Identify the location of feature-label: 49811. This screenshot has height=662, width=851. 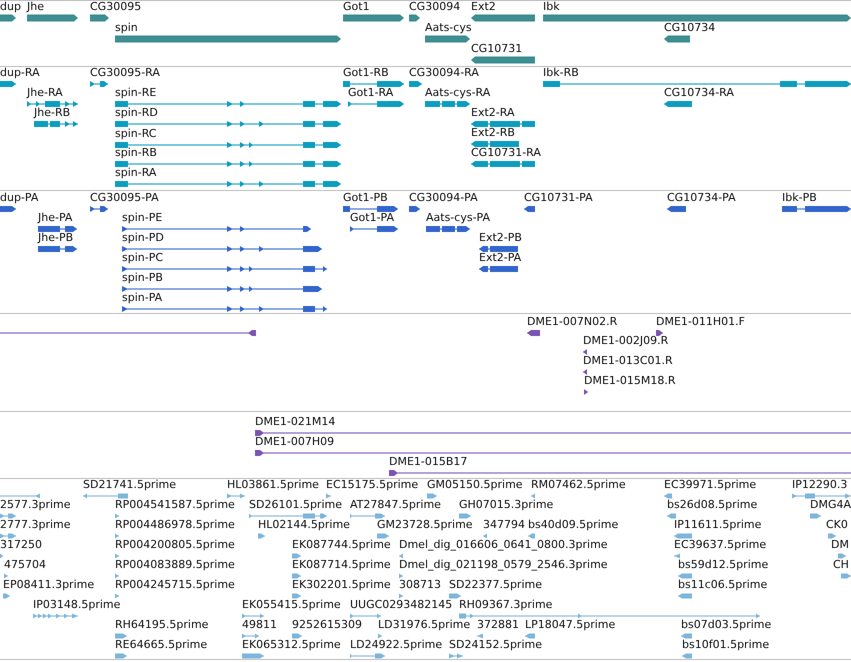
(259, 625).